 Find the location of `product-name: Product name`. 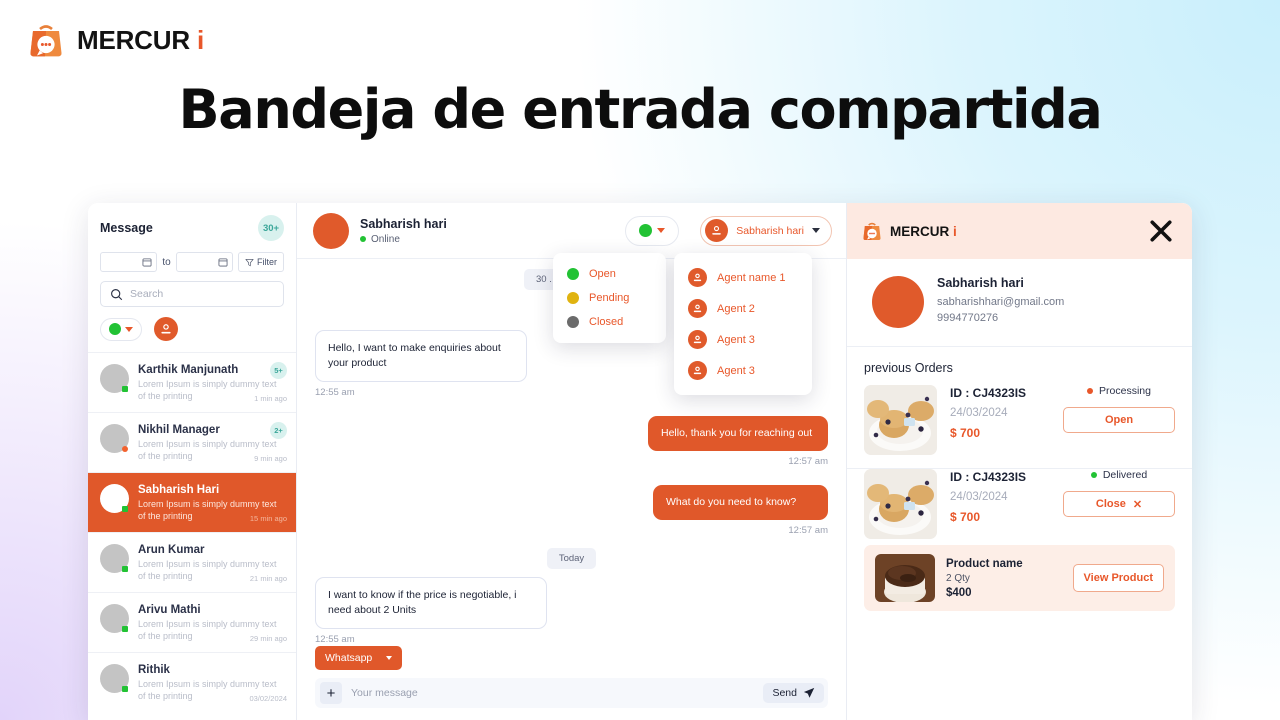

product-name: Product name is located at coordinates (984, 563).